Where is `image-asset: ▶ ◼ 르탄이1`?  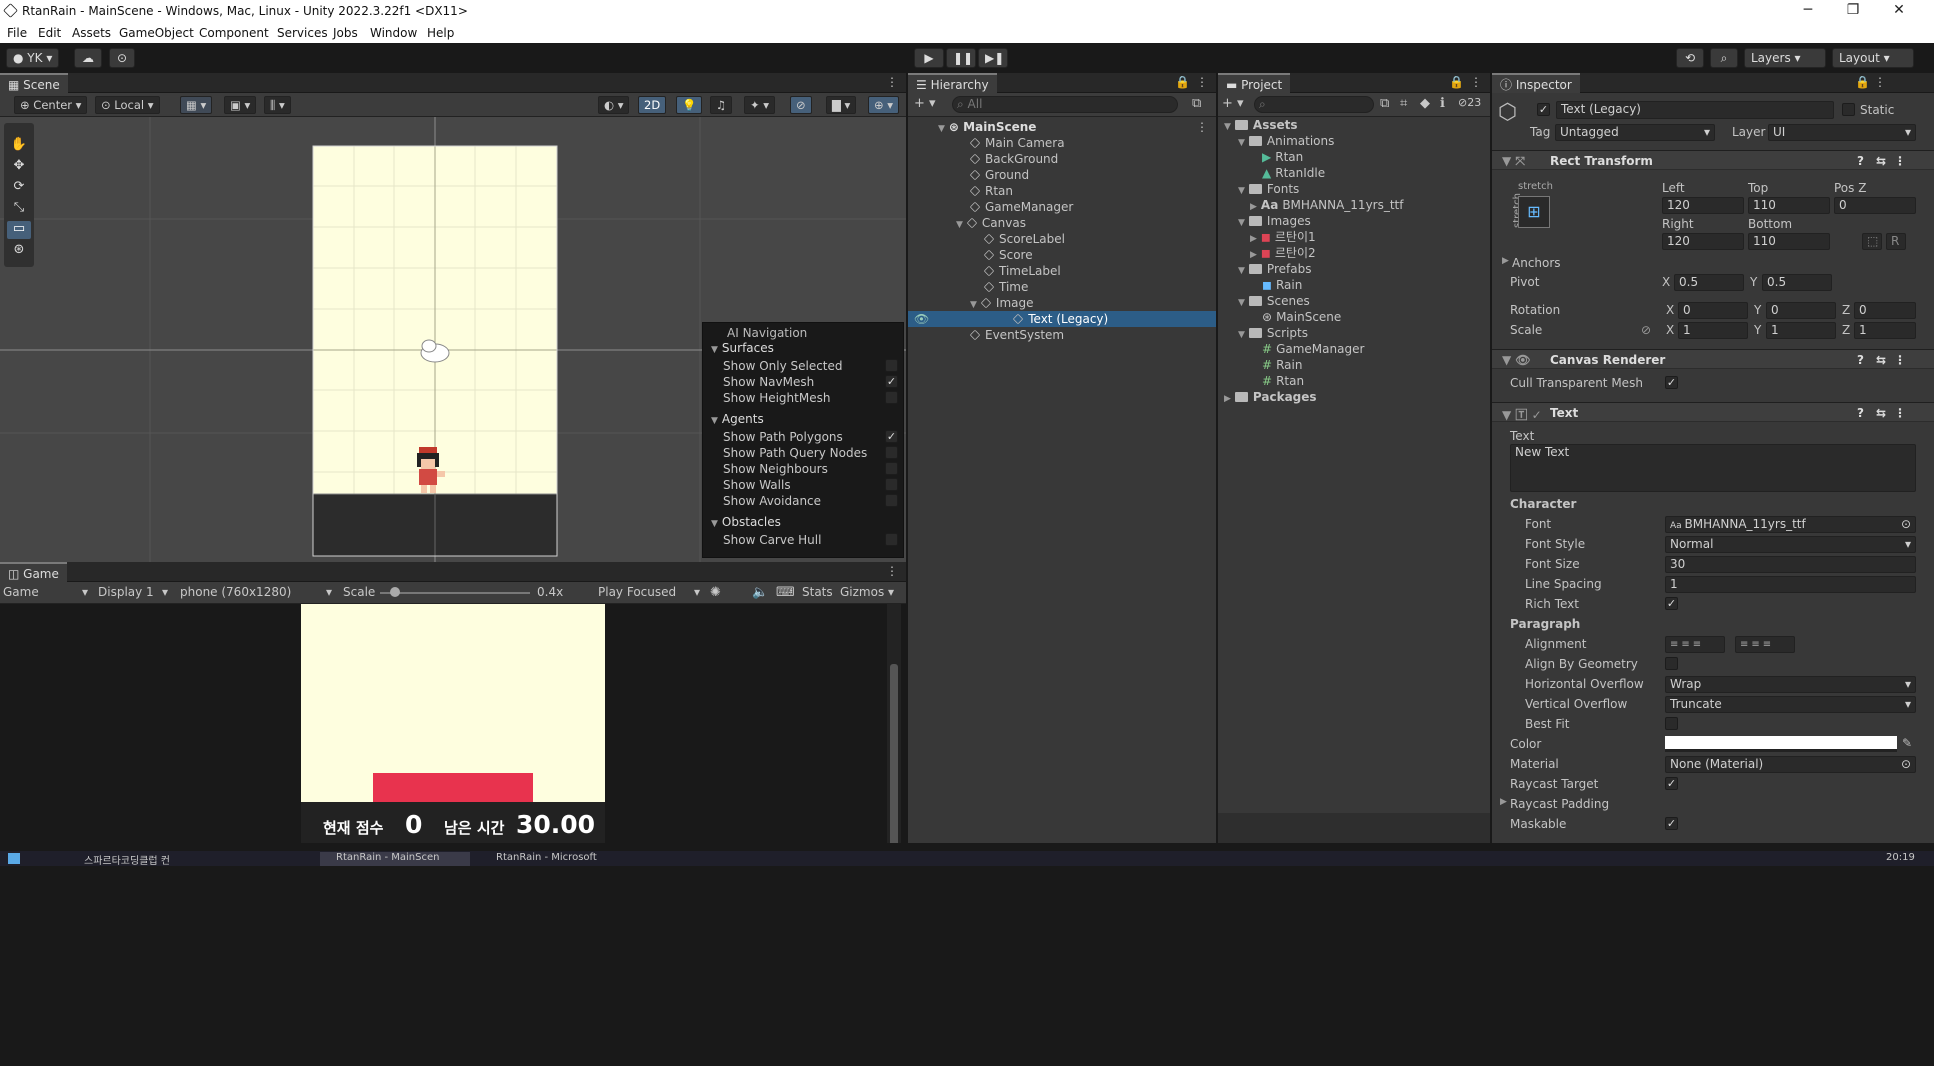 image-asset: ▶ ◼ 르탄이1 is located at coordinates (1283, 237).